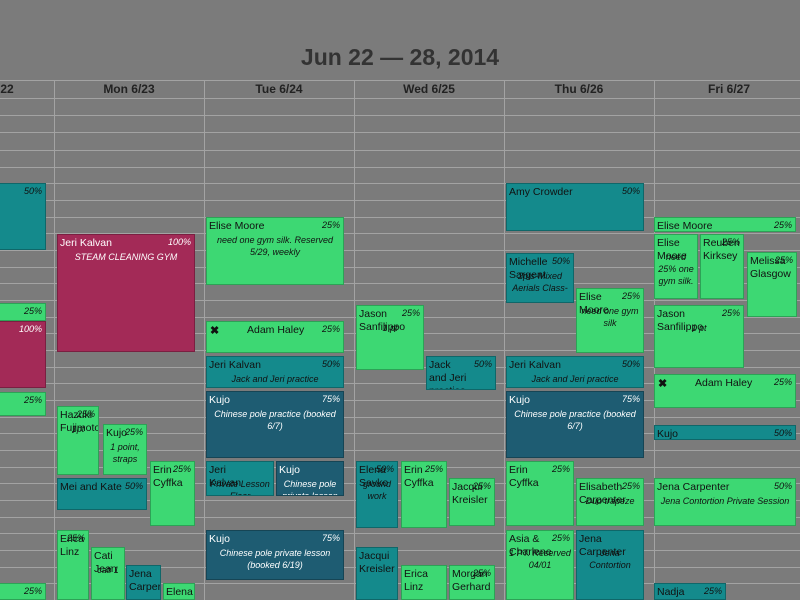 The image size is (800, 600). Describe the element at coordinates (400, 57) in the screenshot. I see `week-title: Jun 22 — 28, 2014` at that location.